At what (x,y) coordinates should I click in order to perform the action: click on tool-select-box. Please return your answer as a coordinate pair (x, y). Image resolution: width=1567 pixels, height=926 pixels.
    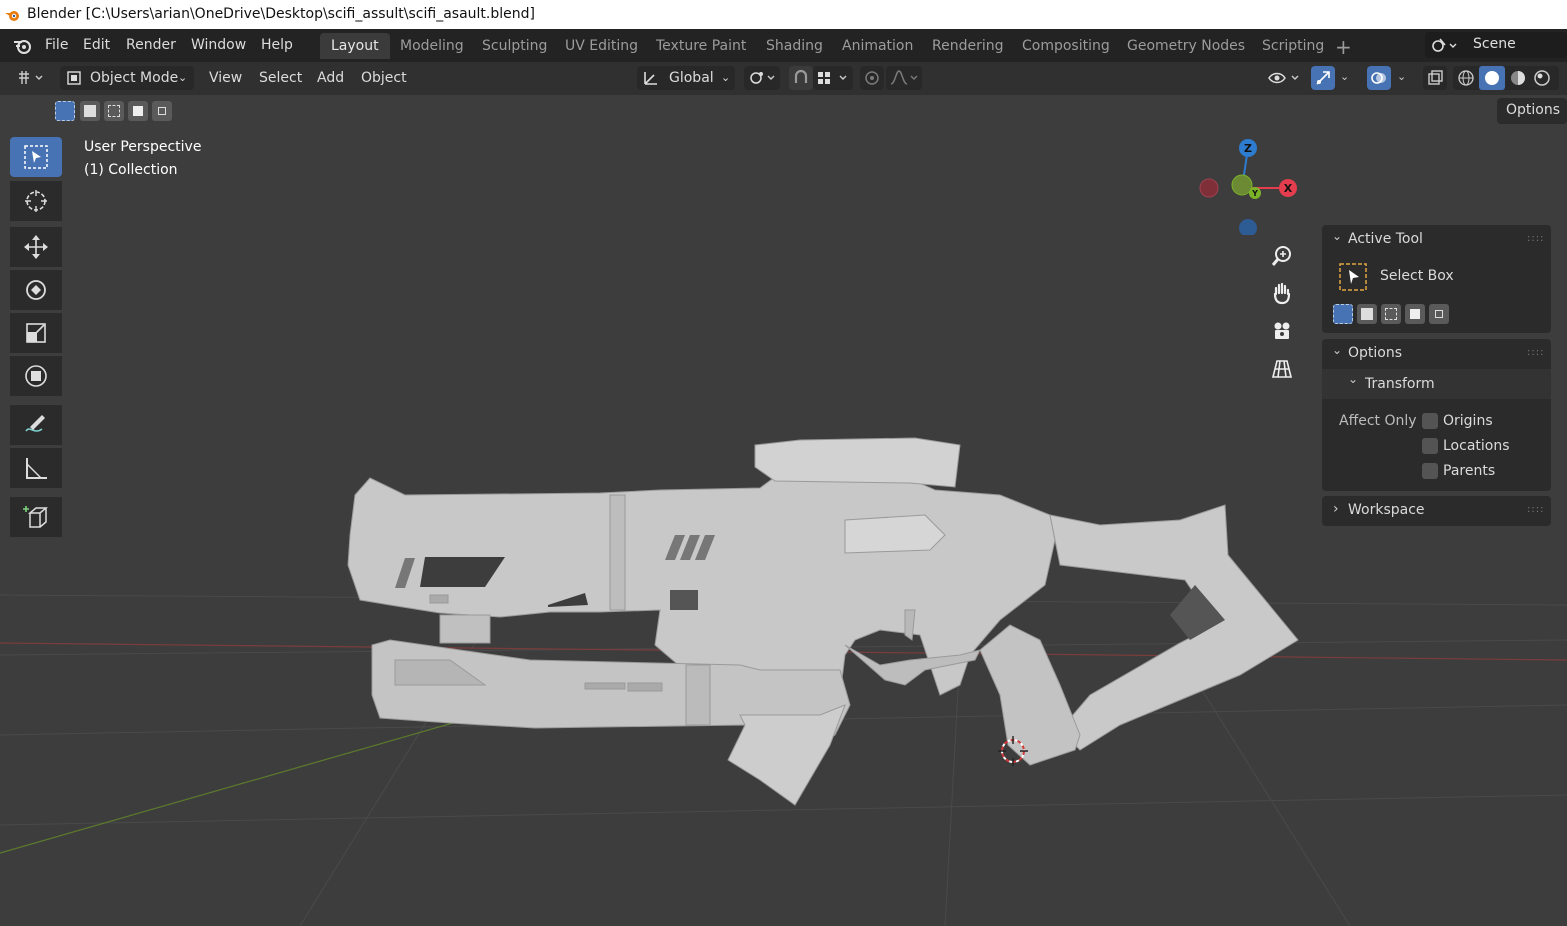
    Looking at the image, I should click on (36, 157).